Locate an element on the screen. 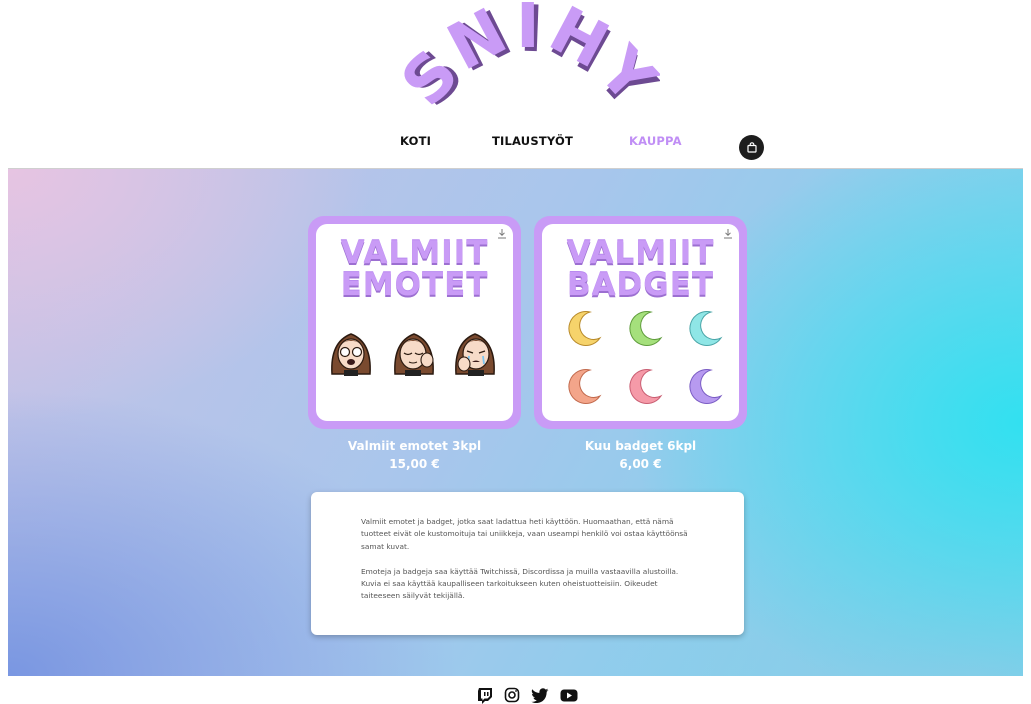  cart-button is located at coordinates (751, 147).